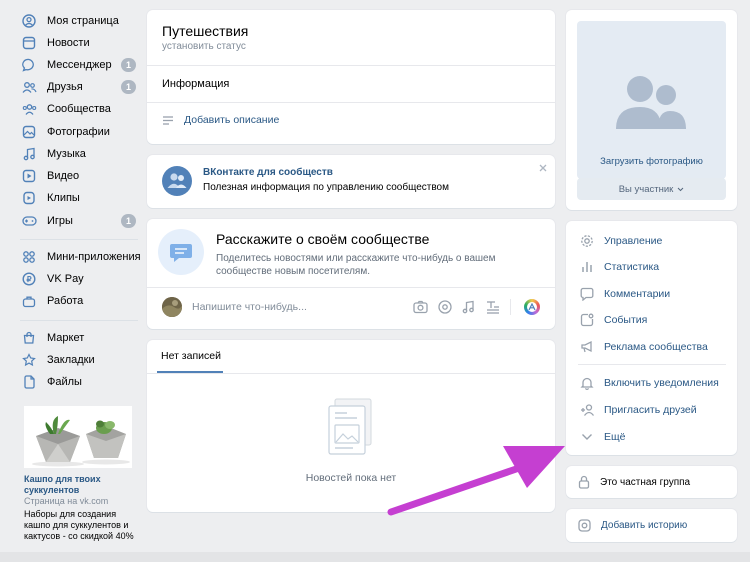 The image size is (750, 562). What do you see at coordinates (620, 241) in the screenshot?
I see `menu-item-manage: Управление` at bounding box center [620, 241].